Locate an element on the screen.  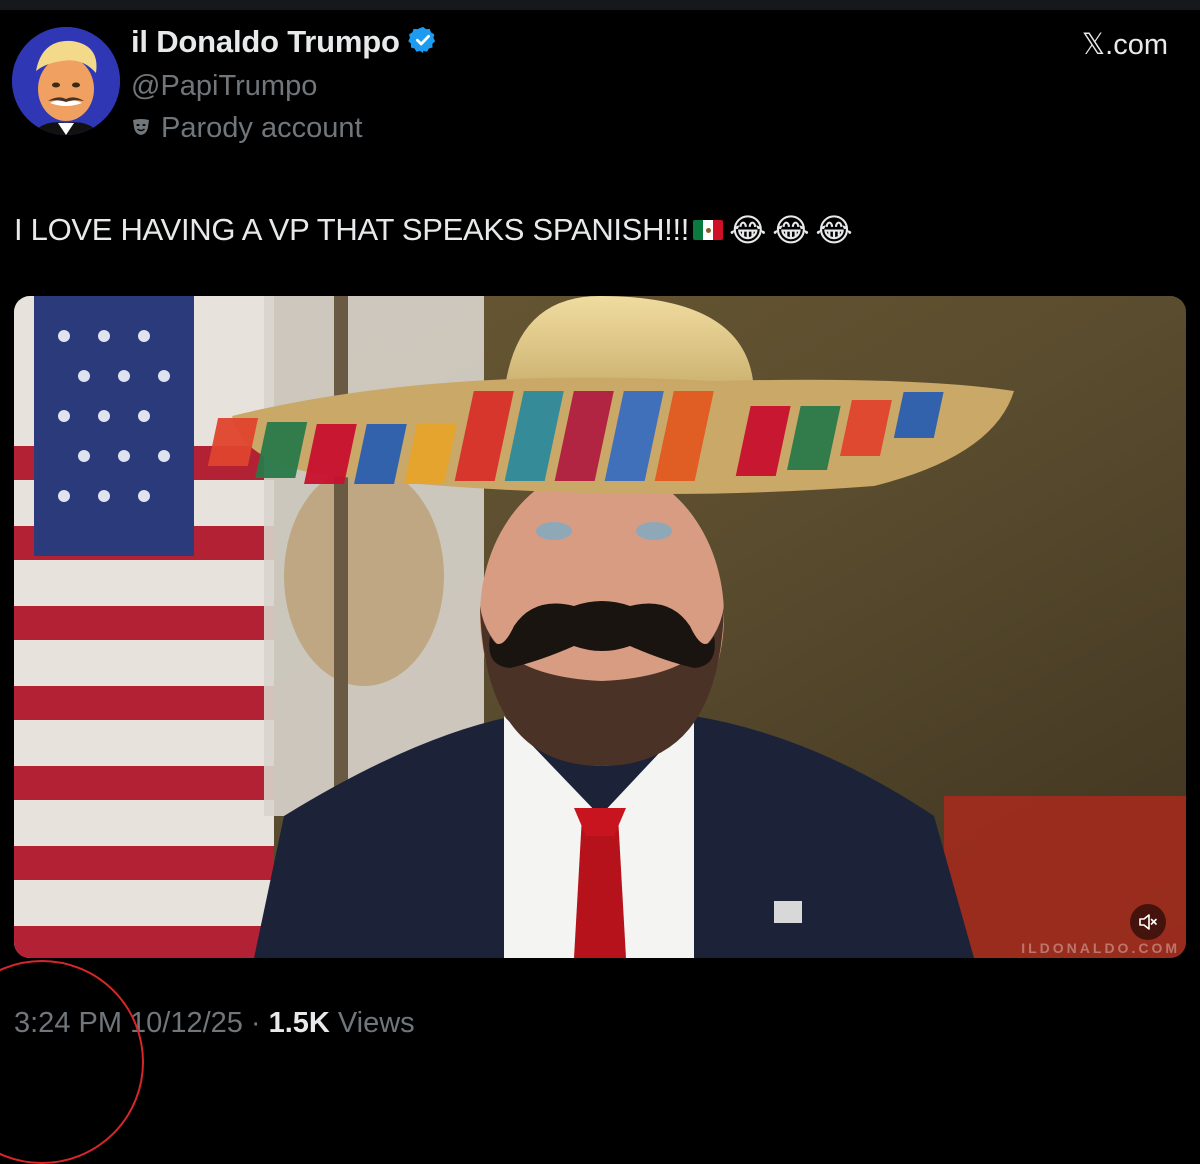
mexico-flag-icon is located at coordinates (708, 230).